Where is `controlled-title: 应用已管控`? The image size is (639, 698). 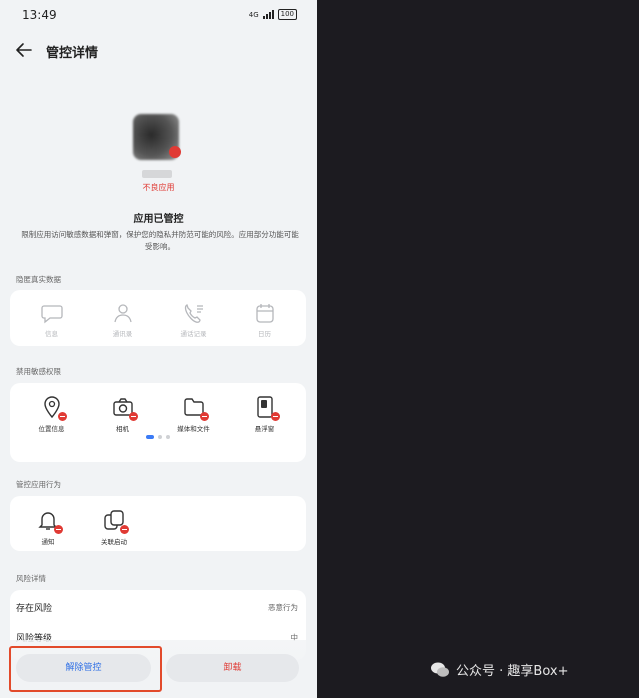 controlled-title: 应用已管控 is located at coordinates (158, 219).